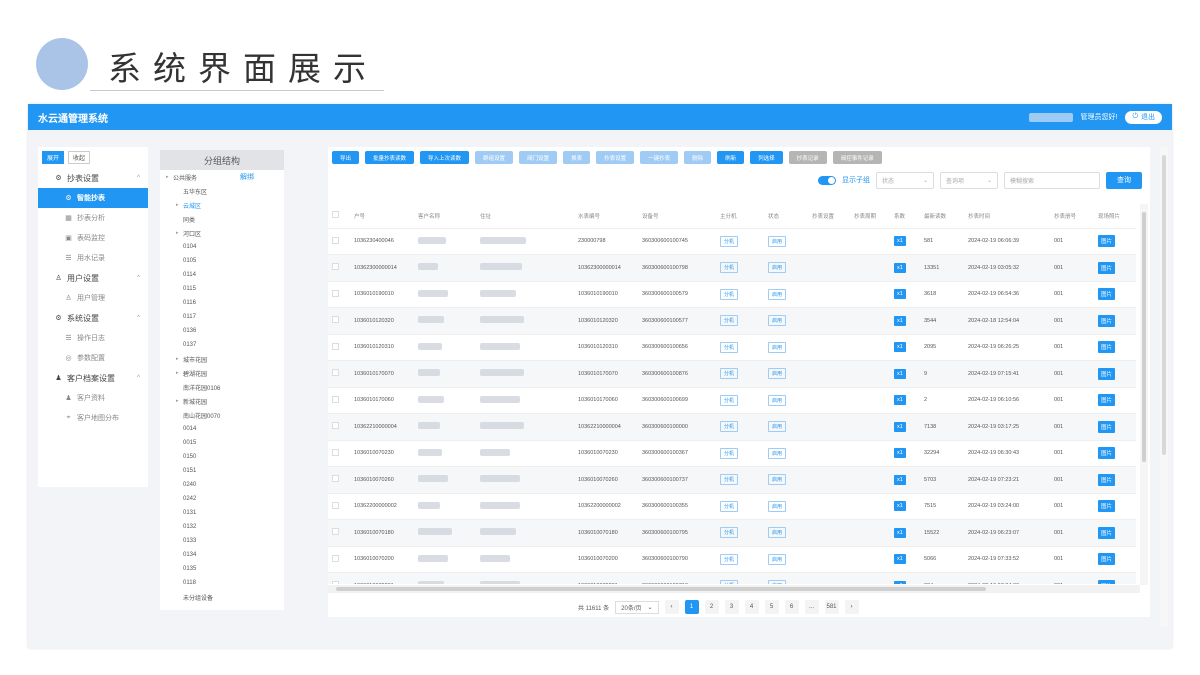  What do you see at coordinates (222, 443) in the screenshot?
I see `tree-node: 0015` at bounding box center [222, 443].